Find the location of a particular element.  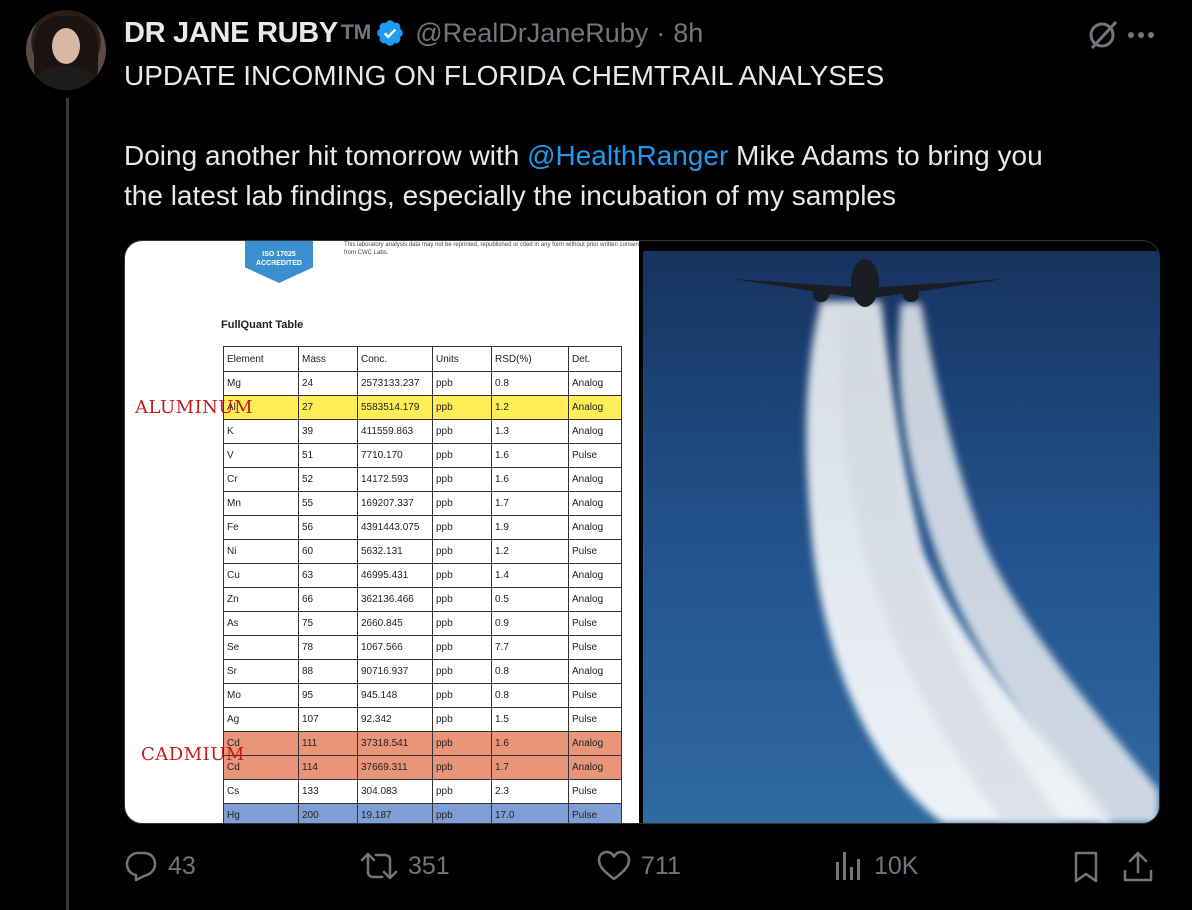

share-button is located at coordinates (1138, 867).